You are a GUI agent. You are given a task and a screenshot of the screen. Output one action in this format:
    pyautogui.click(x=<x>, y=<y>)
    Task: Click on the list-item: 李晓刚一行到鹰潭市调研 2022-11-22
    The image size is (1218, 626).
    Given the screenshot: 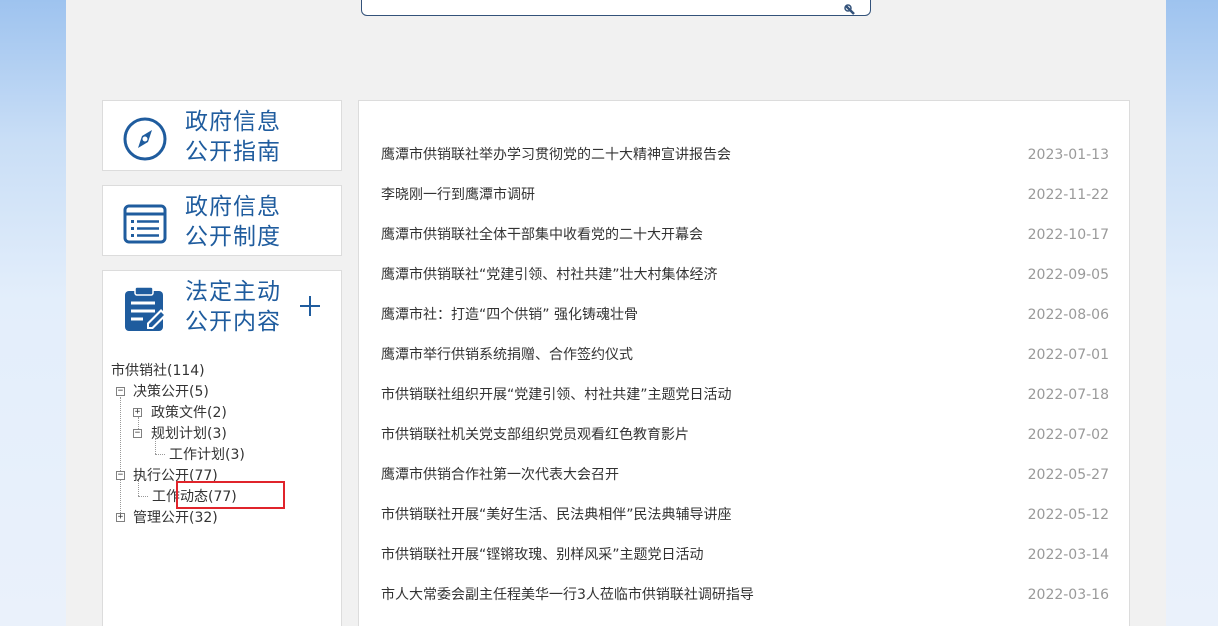 What is the action you would take?
    pyautogui.click(x=745, y=195)
    